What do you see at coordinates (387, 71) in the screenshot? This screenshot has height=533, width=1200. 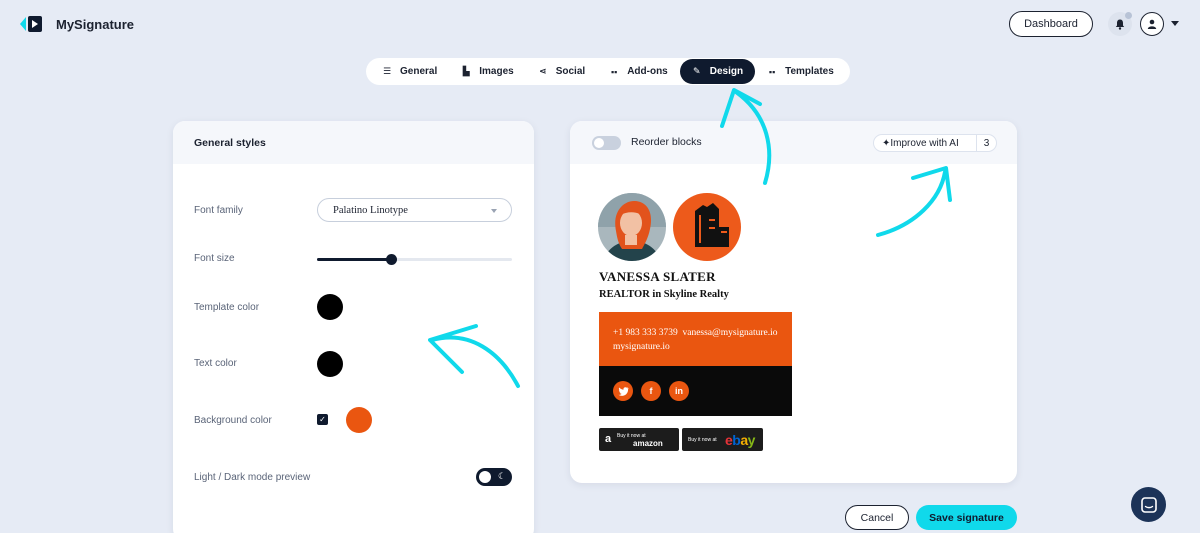 I see `lines-icon: ☰` at bounding box center [387, 71].